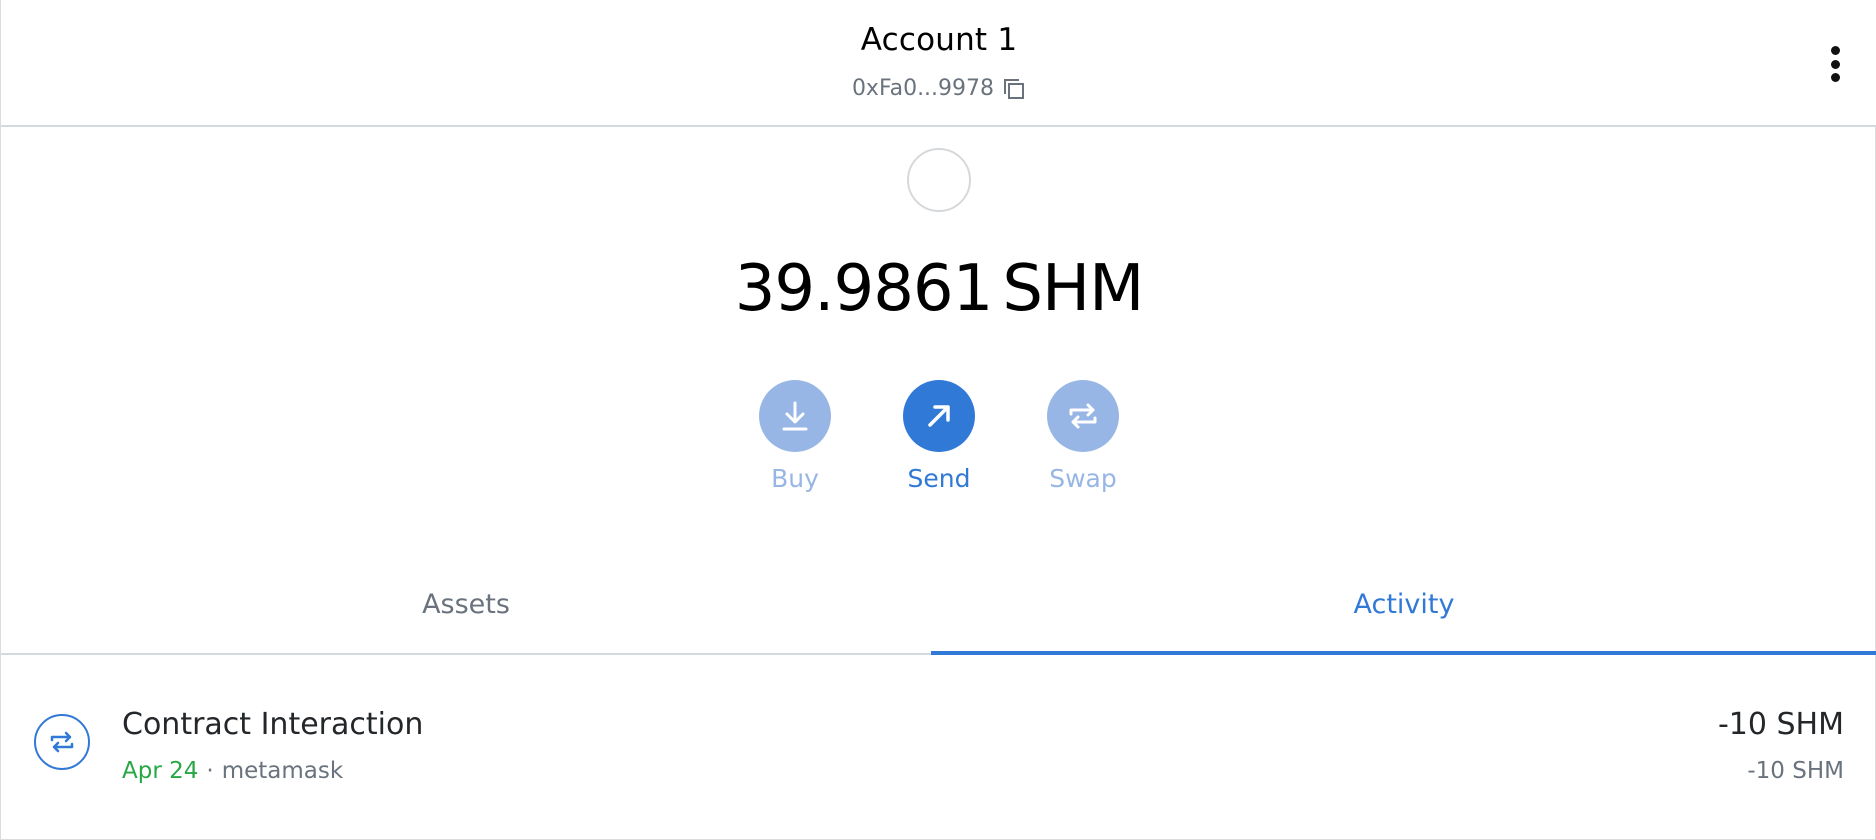 The height and width of the screenshot is (840, 1876). I want to click on send-button-circle, so click(939, 416).